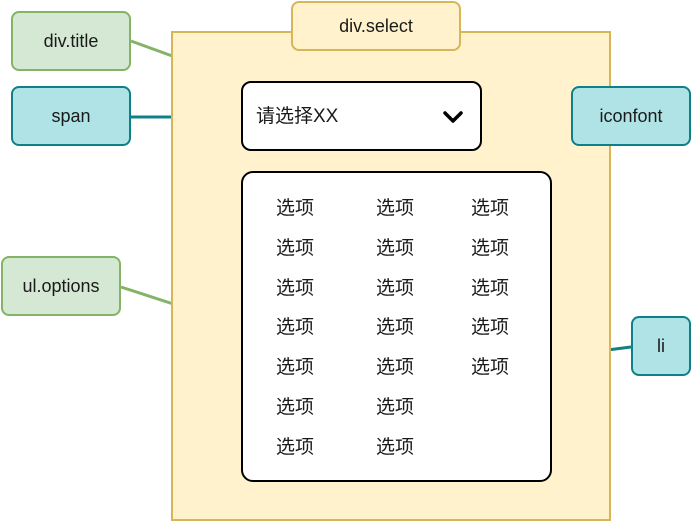  Describe the element at coordinates (631, 116) in the screenshot. I see `iconfont-callout: iconfont` at that location.